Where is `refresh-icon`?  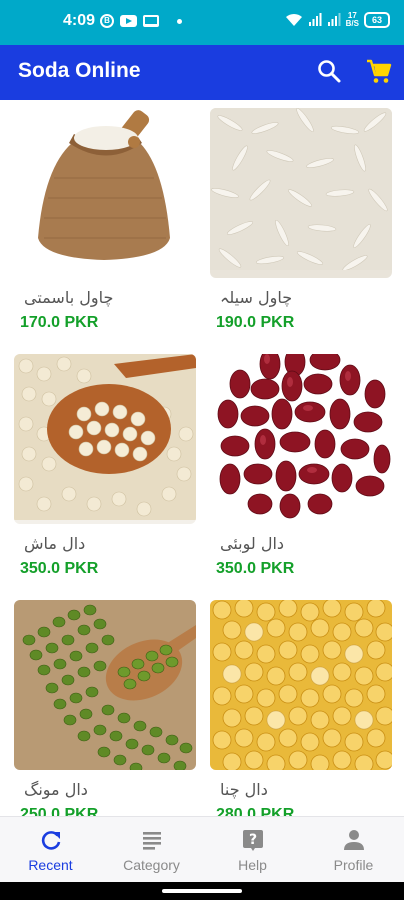
refresh-icon is located at coordinates (50, 840).